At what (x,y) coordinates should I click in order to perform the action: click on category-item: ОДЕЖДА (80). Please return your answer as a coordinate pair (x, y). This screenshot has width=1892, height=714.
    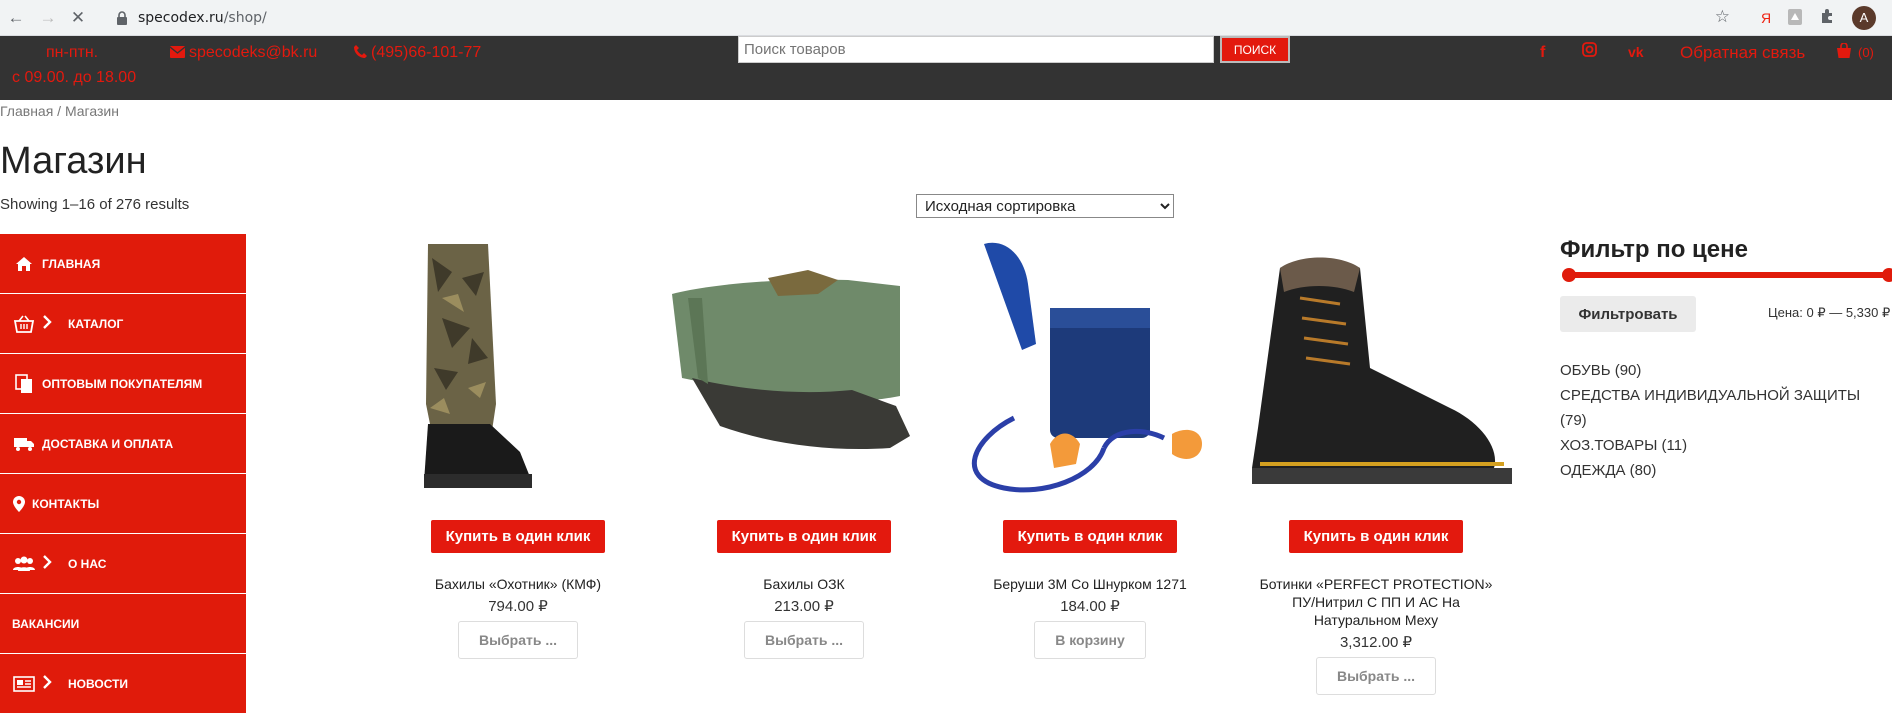
    Looking at the image, I should click on (1720, 470).